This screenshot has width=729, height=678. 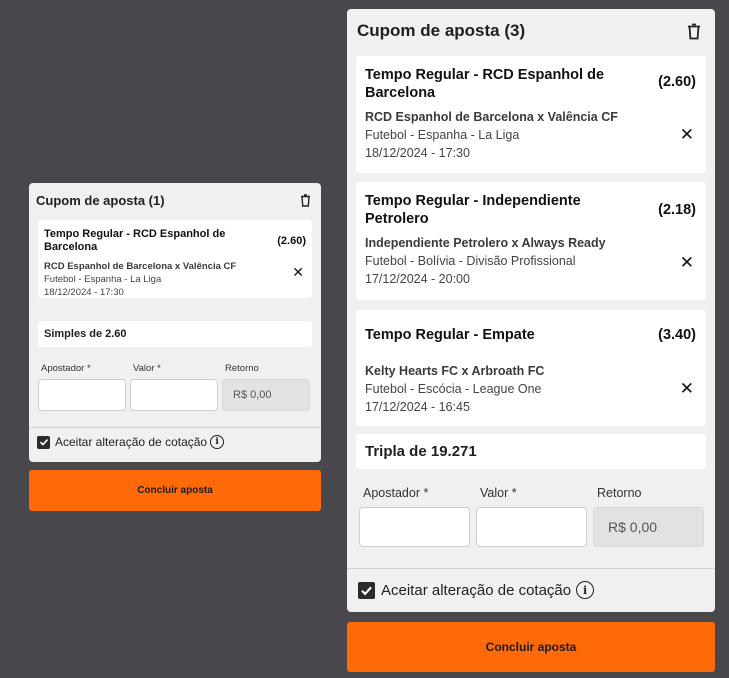 I want to click on bet-odds: (2.18), so click(x=677, y=210).